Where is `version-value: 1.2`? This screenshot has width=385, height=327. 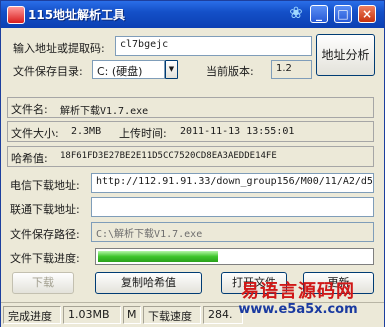
version-value: 1.2 is located at coordinates (291, 69).